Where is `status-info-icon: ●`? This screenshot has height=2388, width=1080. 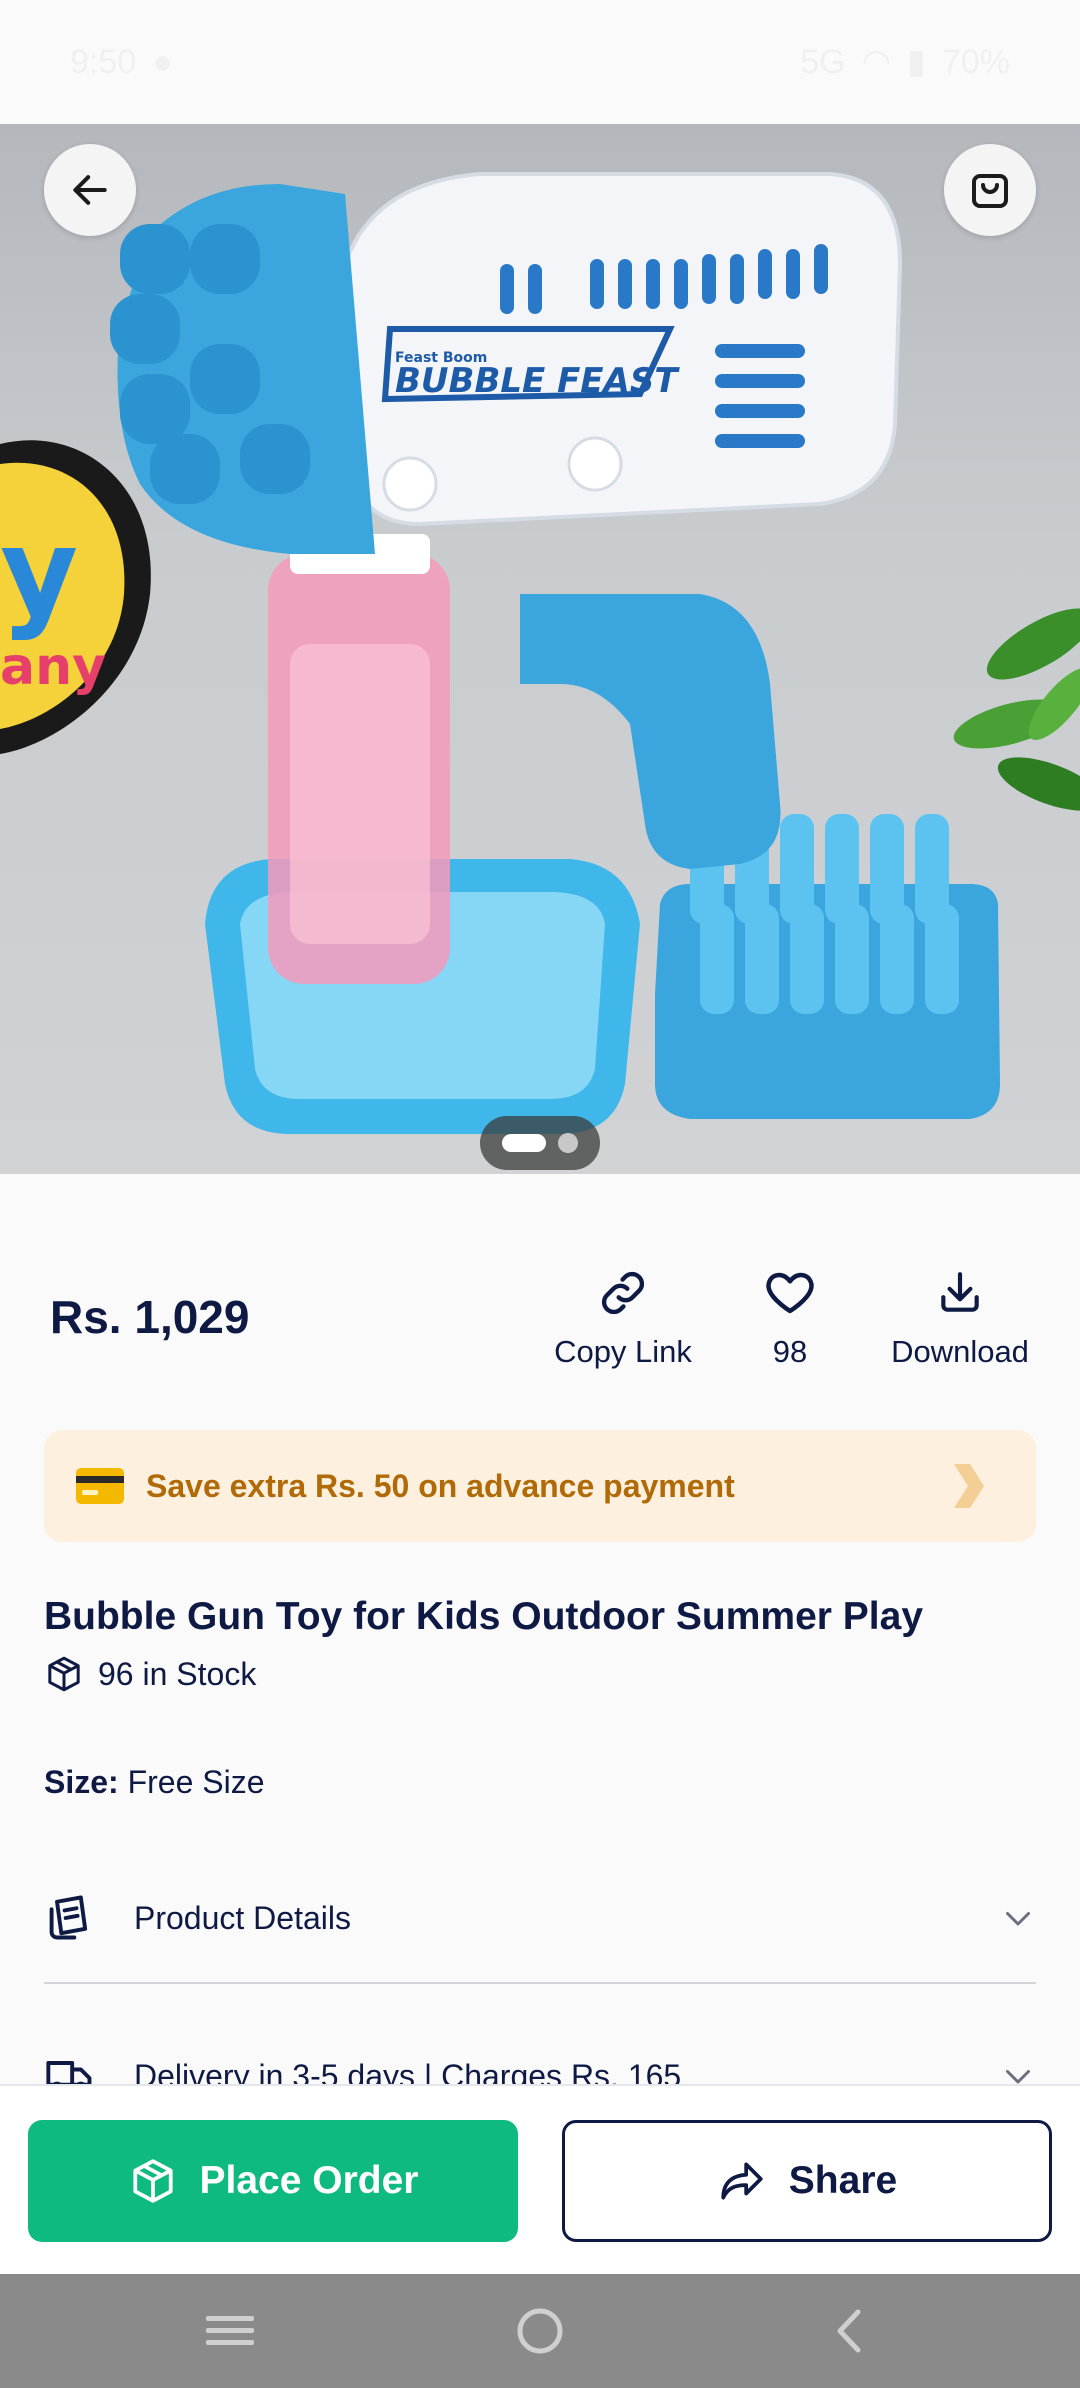
status-info-icon: ● is located at coordinates (162, 61).